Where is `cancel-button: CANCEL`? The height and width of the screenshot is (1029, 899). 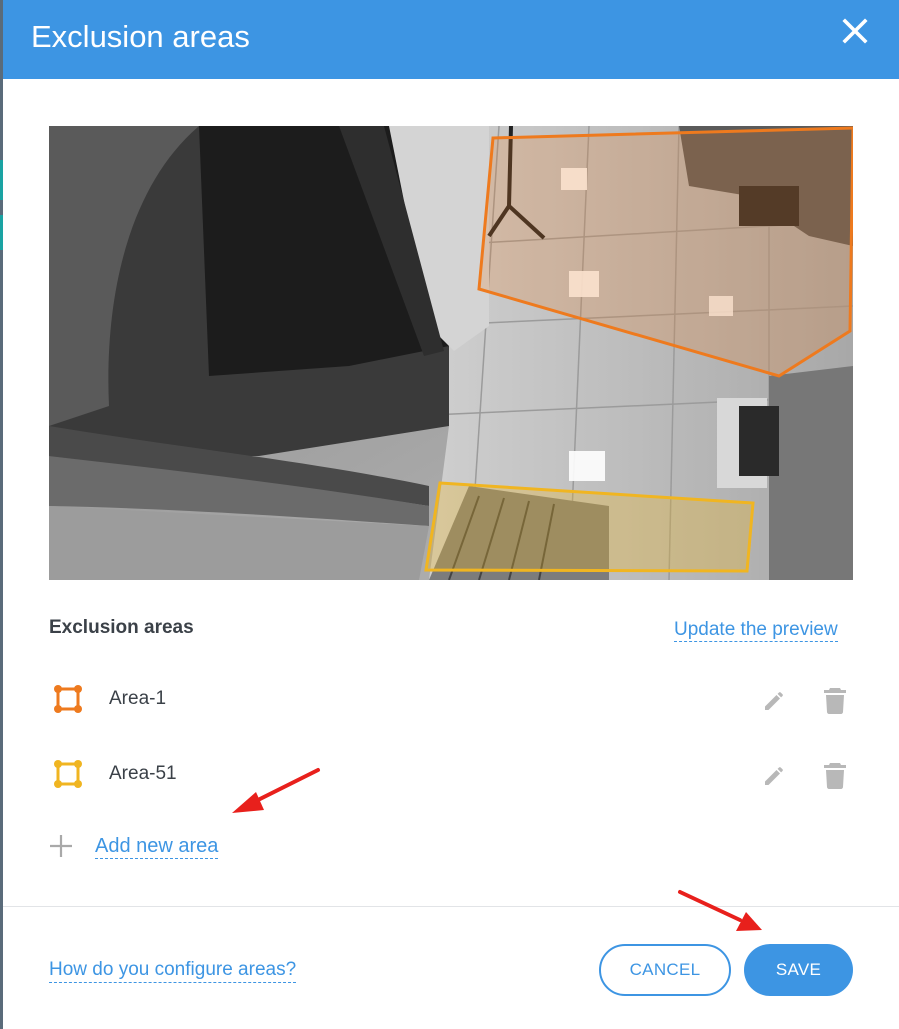 cancel-button: CANCEL is located at coordinates (665, 970).